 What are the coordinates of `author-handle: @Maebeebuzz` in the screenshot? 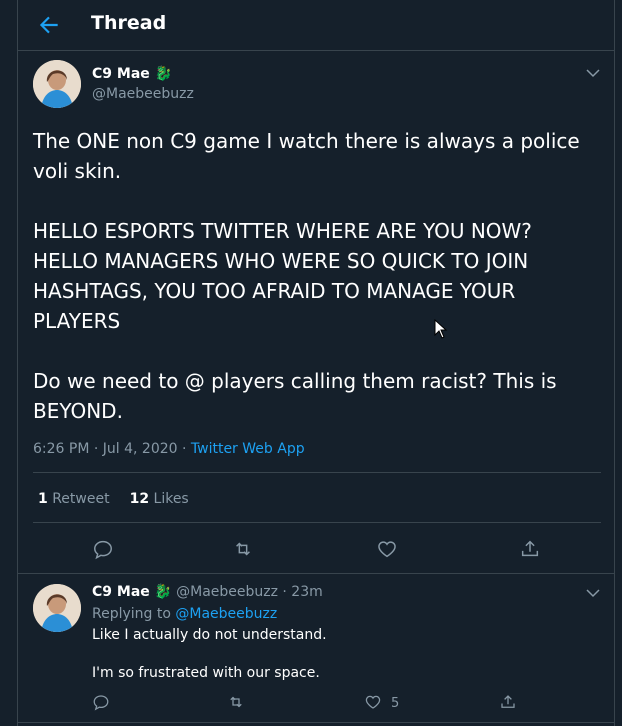 It's located at (143, 94).